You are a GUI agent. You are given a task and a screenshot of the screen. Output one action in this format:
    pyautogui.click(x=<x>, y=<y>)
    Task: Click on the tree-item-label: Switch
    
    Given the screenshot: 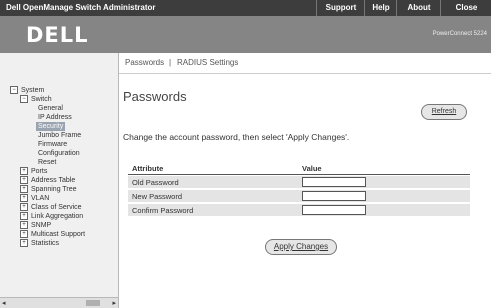 What is the action you would take?
    pyautogui.click(x=41, y=99)
    